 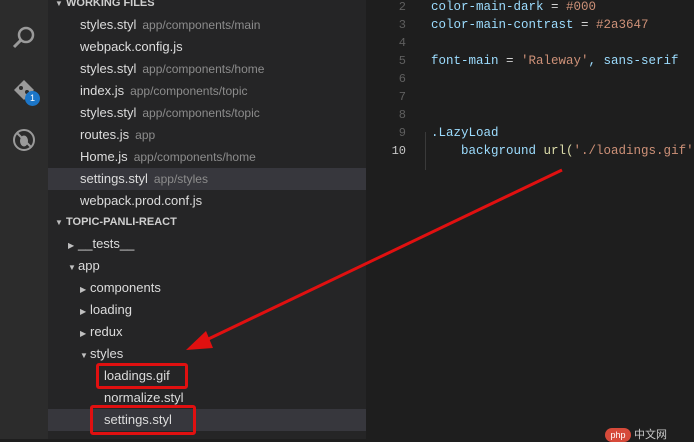 What do you see at coordinates (207, 354) in the screenshot?
I see `tree-folder-styles: ▼ styles` at bounding box center [207, 354].